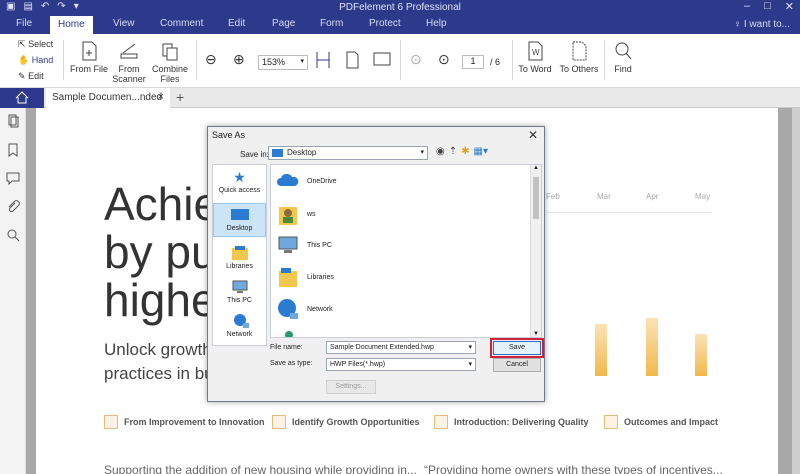 Image resolution: width=800 pixels, height=474 pixels. Describe the element at coordinates (239, 325) in the screenshot. I see `place-network: Network` at that location.